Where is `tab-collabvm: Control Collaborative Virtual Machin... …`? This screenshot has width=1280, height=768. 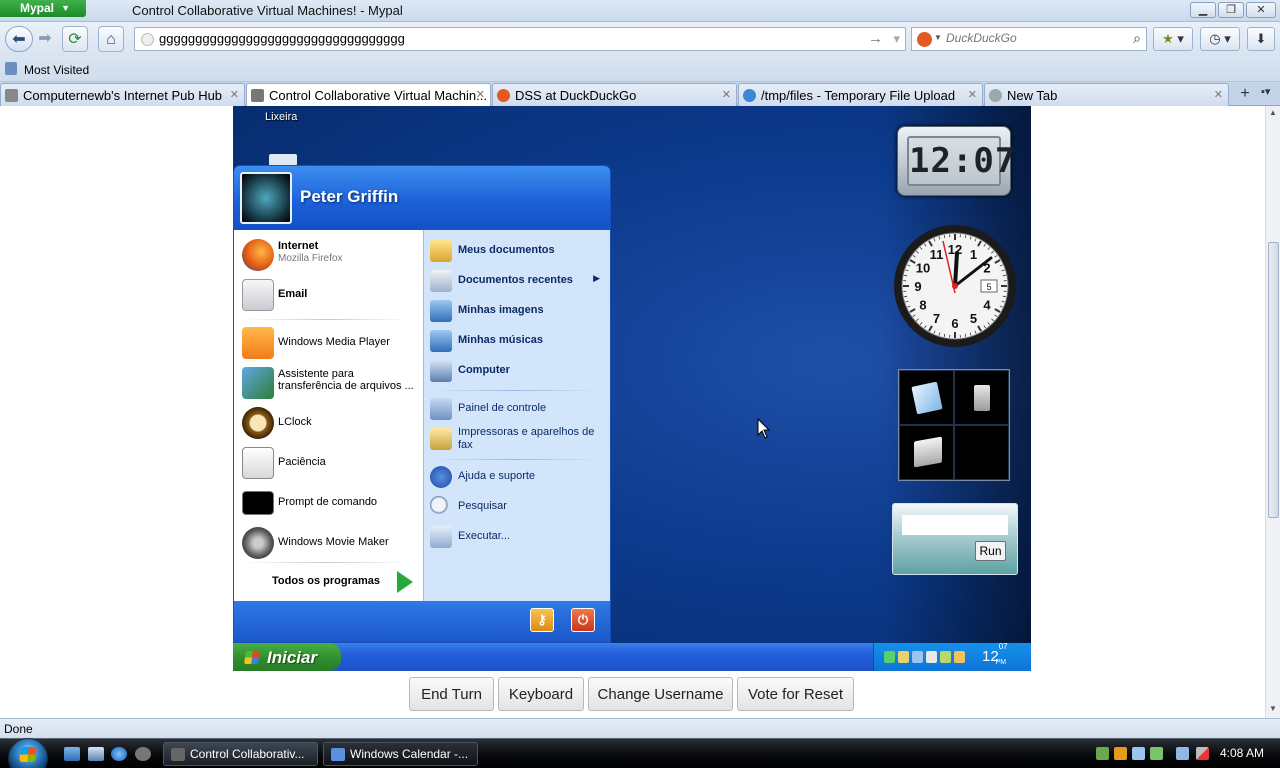
tab-collabvm: Control Collaborative Virtual Machin... … is located at coordinates (368, 94).